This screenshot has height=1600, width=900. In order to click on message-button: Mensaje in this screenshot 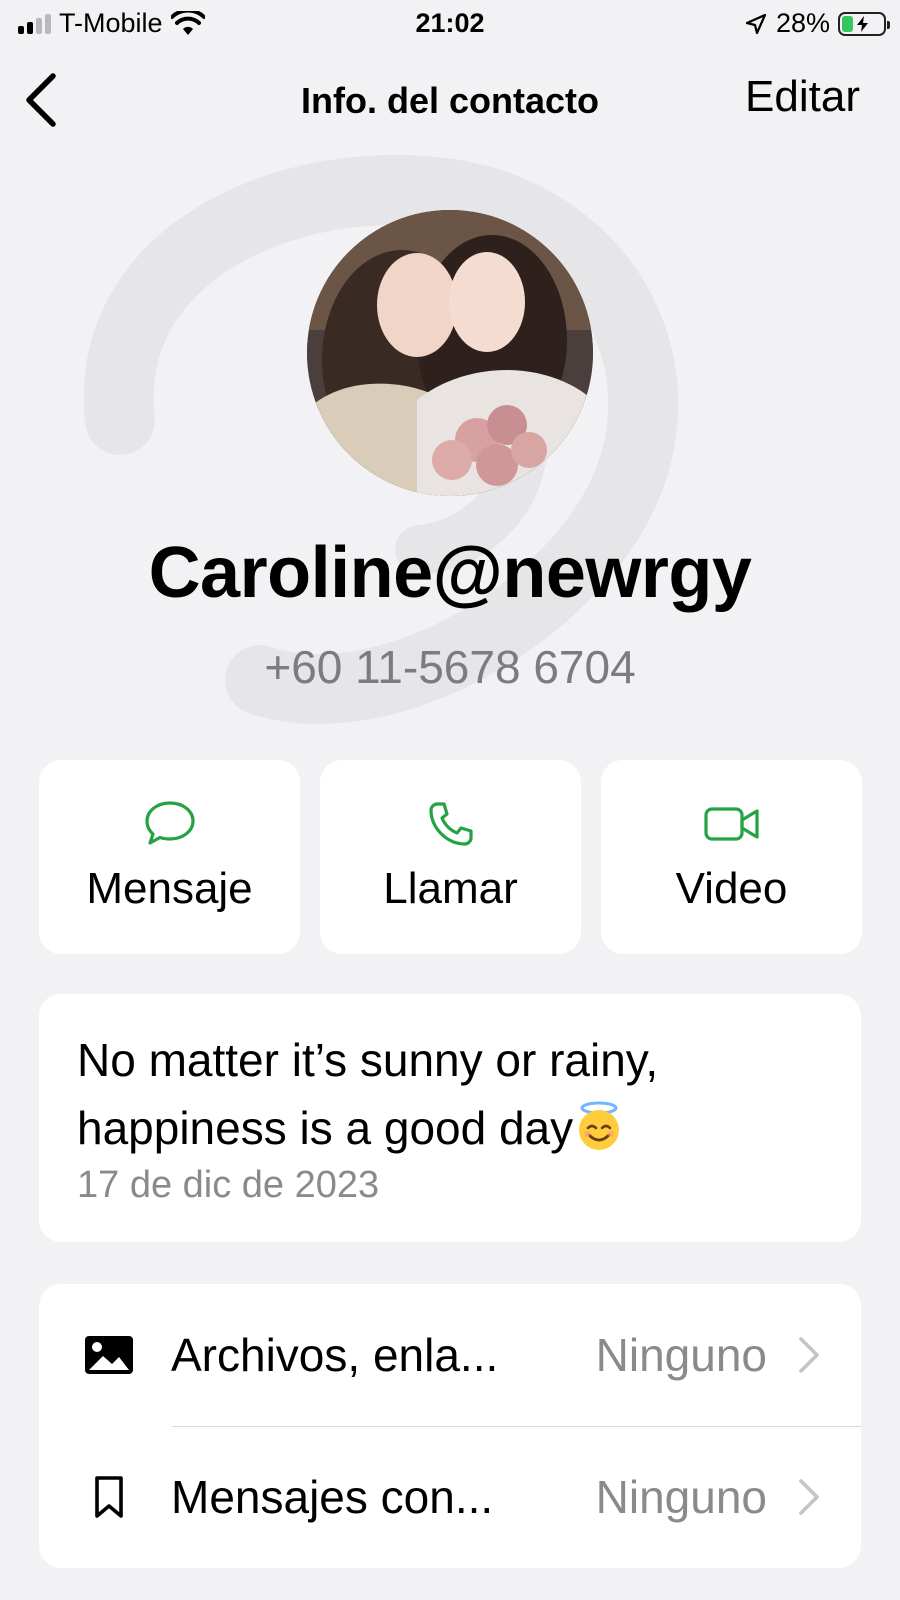, I will do `click(169, 857)`.